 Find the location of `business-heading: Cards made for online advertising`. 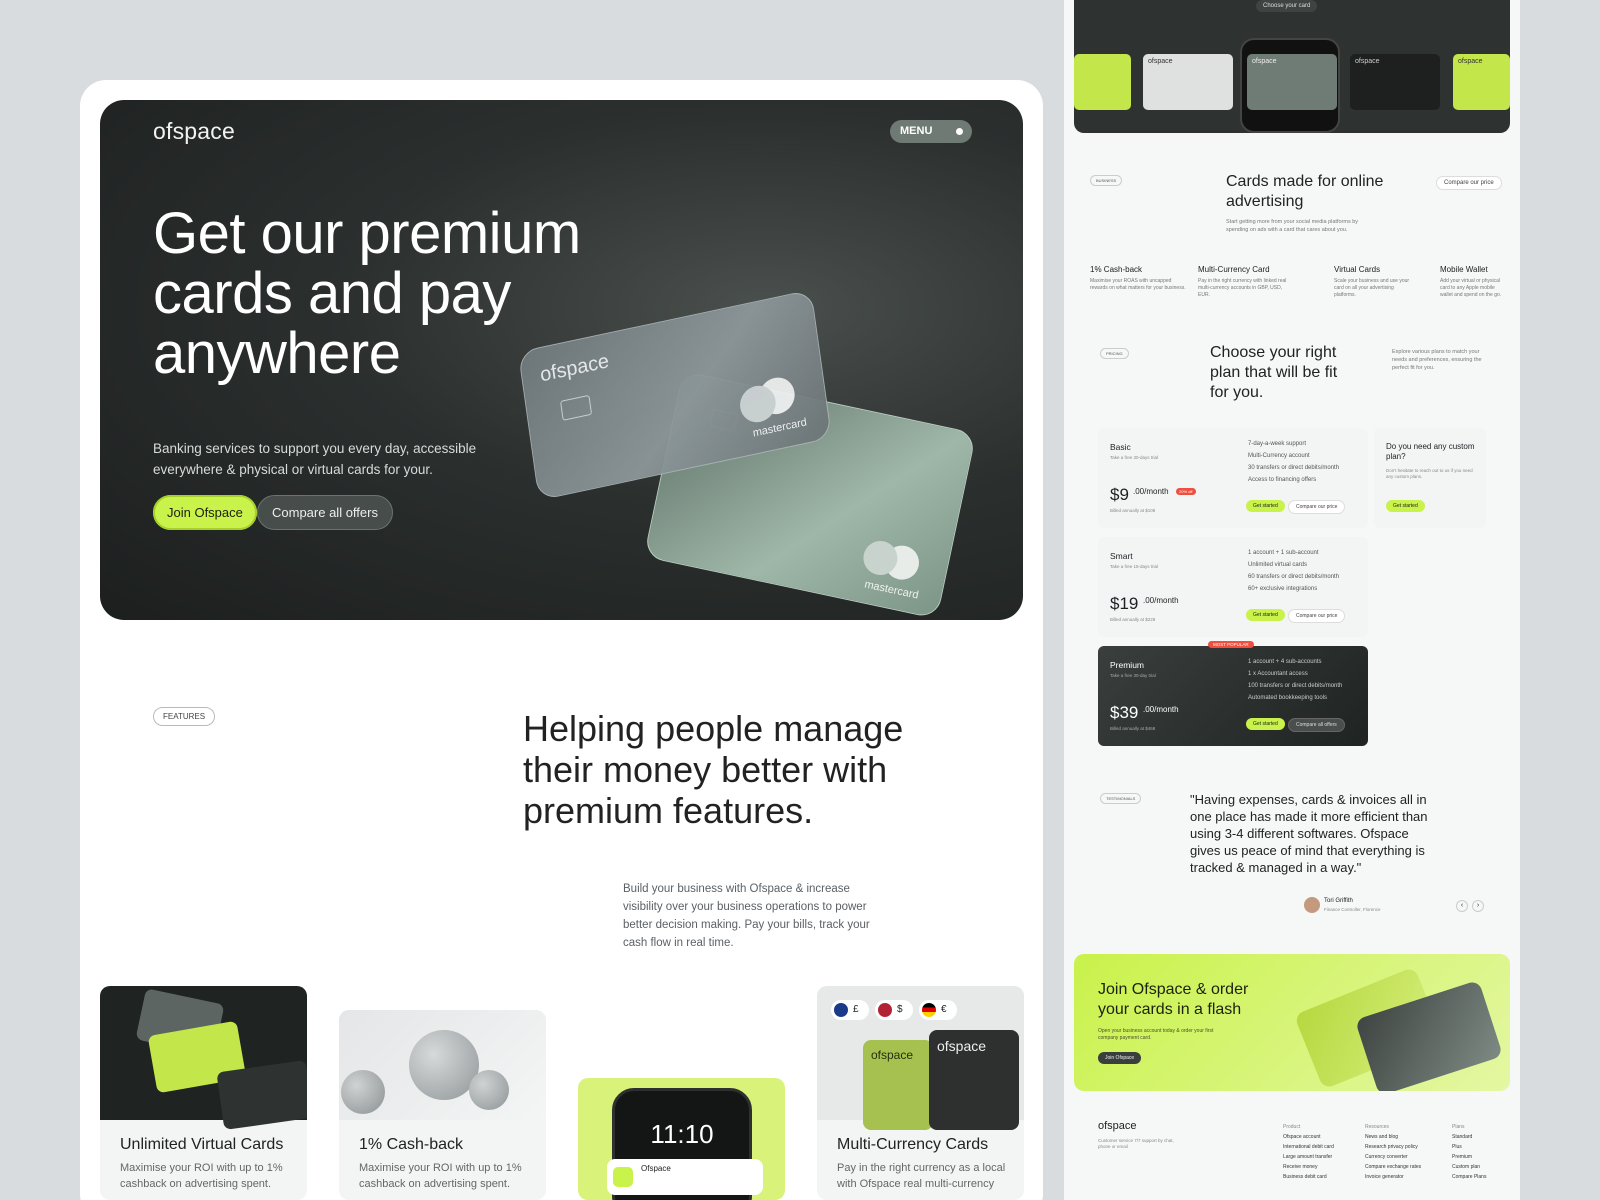

business-heading: Cards made for online advertising is located at coordinates (1305, 191).